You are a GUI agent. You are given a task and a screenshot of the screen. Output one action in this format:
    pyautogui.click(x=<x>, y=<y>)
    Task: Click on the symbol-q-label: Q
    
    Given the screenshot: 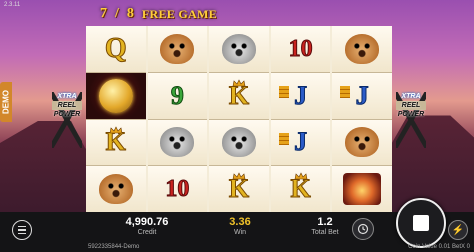 What is the action you would take?
    pyautogui.click(x=115, y=48)
    